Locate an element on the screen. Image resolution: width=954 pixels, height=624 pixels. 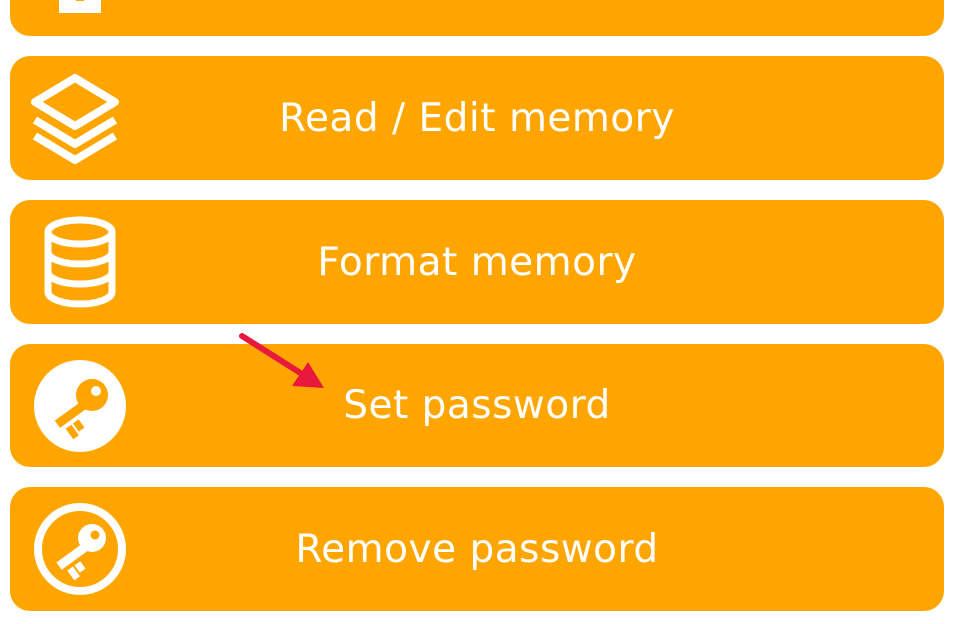
set-password-label: Set password is located at coordinates (477, 405).